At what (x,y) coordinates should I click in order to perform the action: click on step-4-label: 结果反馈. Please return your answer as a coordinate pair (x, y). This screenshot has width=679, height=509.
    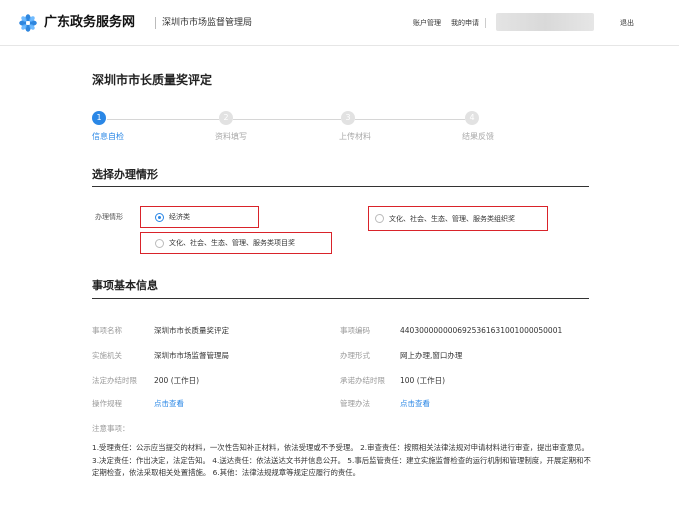
    Looking at the image, I should click on (478, 136).